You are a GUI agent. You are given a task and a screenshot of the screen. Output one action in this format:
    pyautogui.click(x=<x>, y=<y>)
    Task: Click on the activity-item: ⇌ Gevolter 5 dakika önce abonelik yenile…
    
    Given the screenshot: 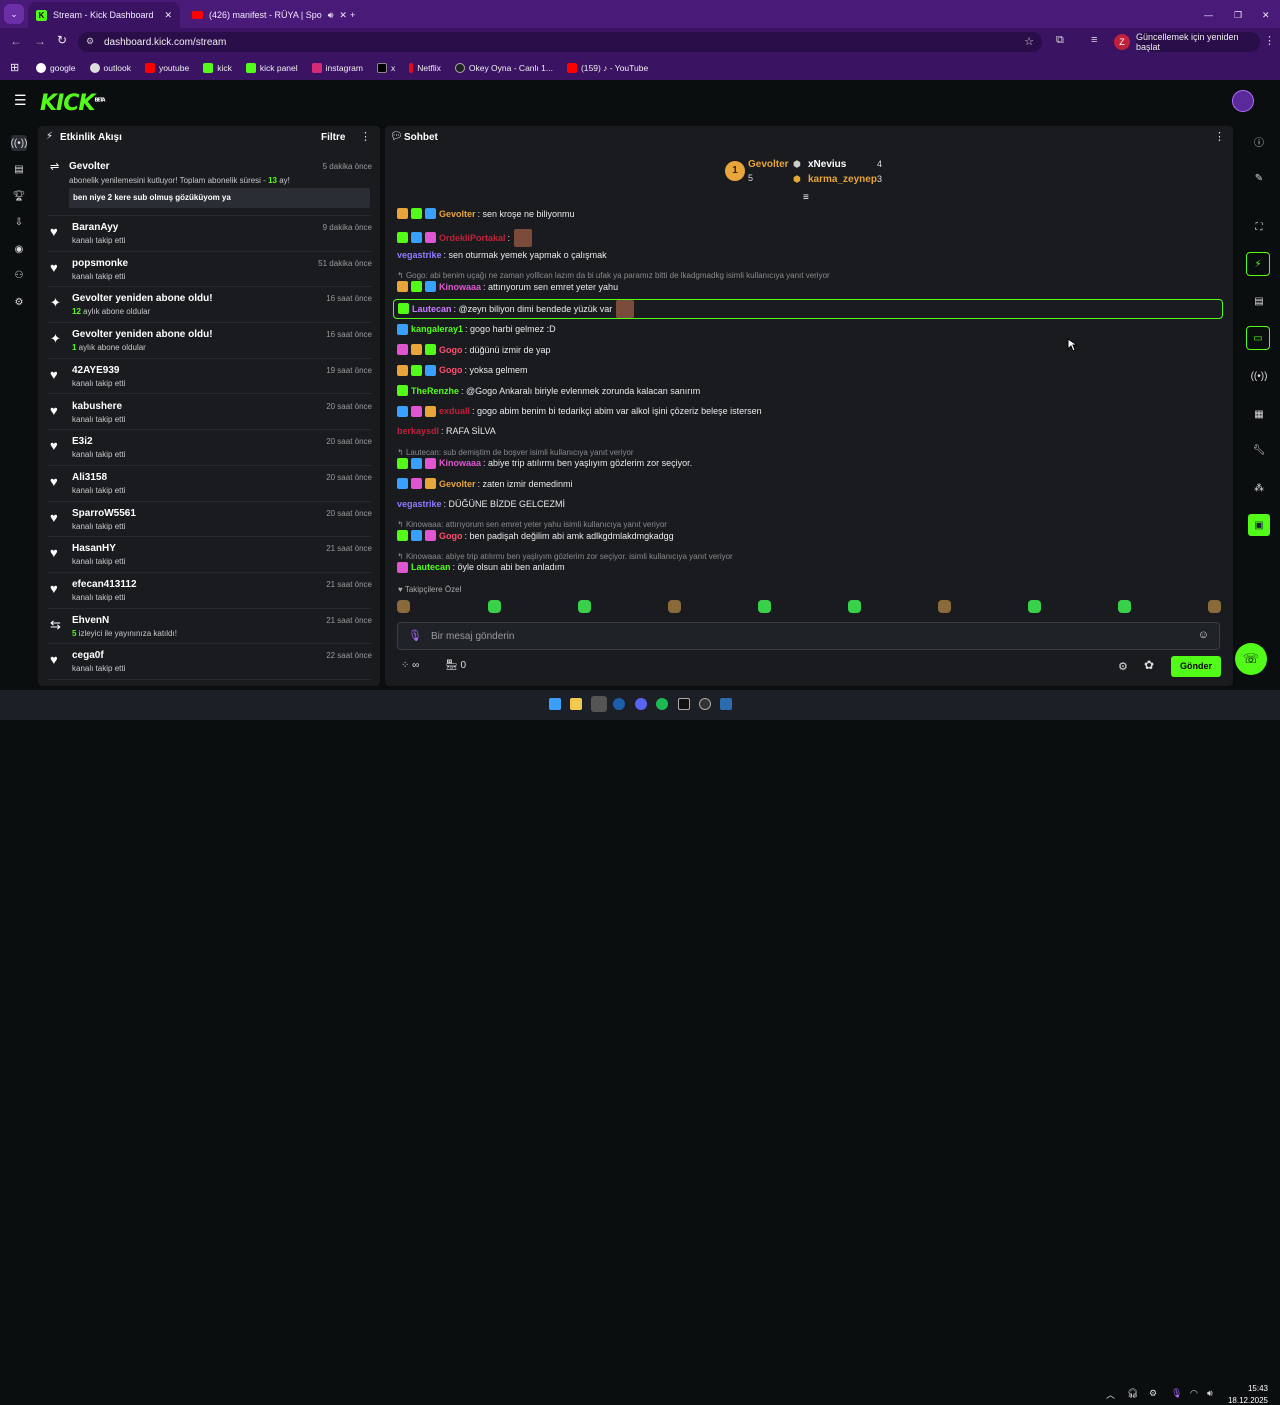 What is the action you would take?
    pyautogui.click(x=210, y=185)
    